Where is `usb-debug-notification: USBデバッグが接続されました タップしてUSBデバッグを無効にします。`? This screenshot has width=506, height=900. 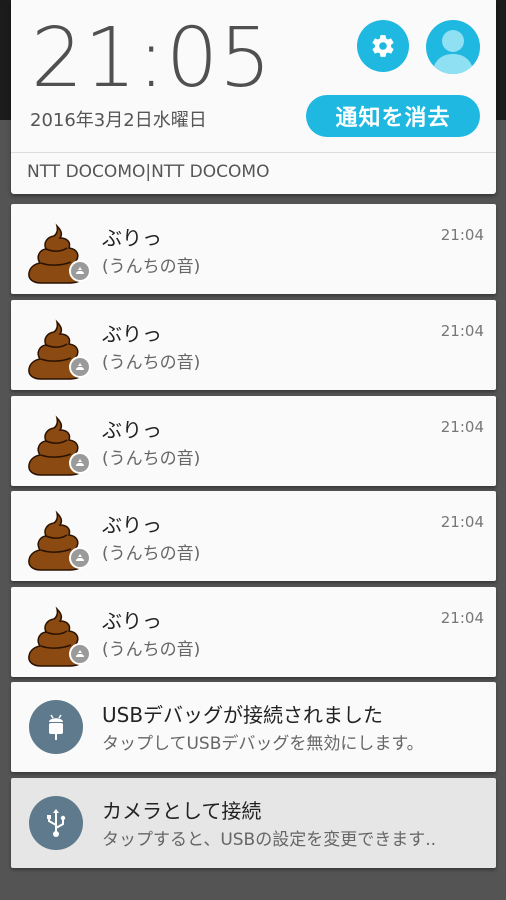 usb-debug-notification: USBデバッグが接続されました タップしてUSBデバッグを無効にします。 is located at coordinates (253, 727).